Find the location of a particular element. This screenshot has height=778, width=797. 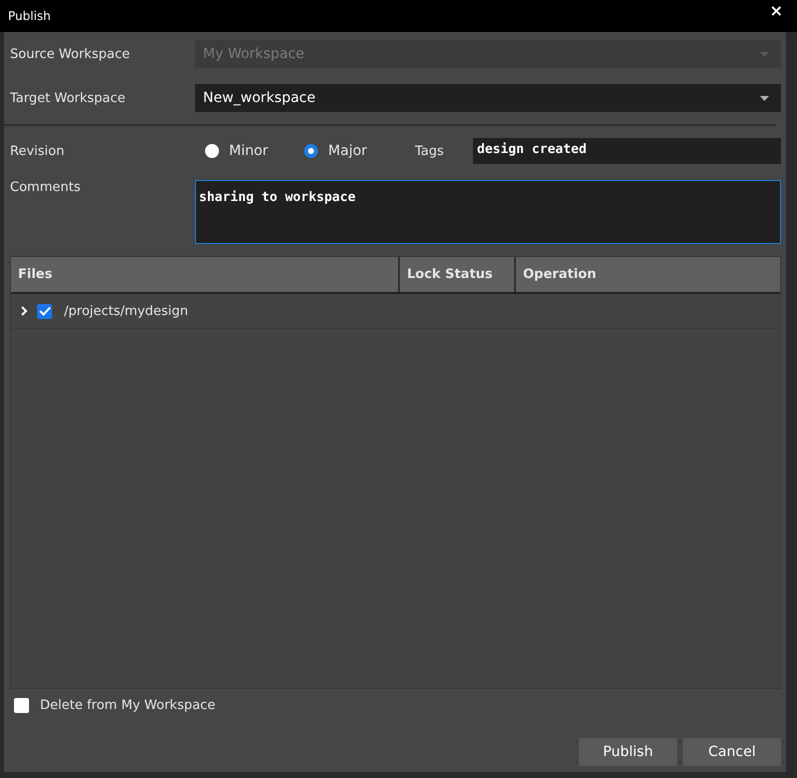

window-title: Publish is located at coordinates (29, 16).